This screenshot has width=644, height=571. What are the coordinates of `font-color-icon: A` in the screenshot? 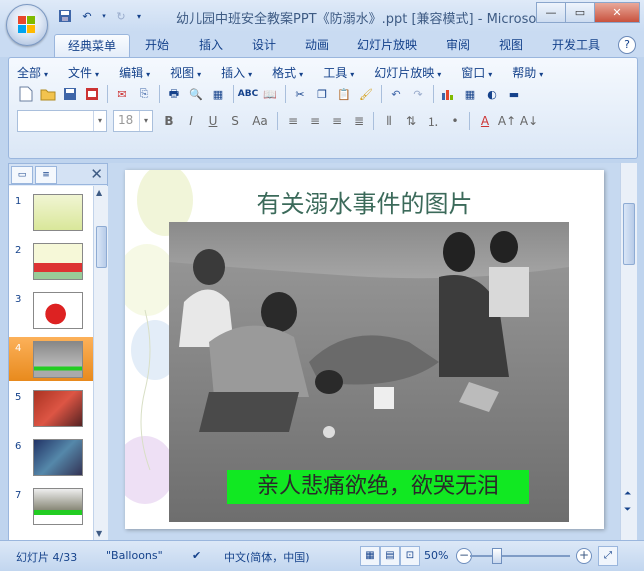 It's located at (485, 121).